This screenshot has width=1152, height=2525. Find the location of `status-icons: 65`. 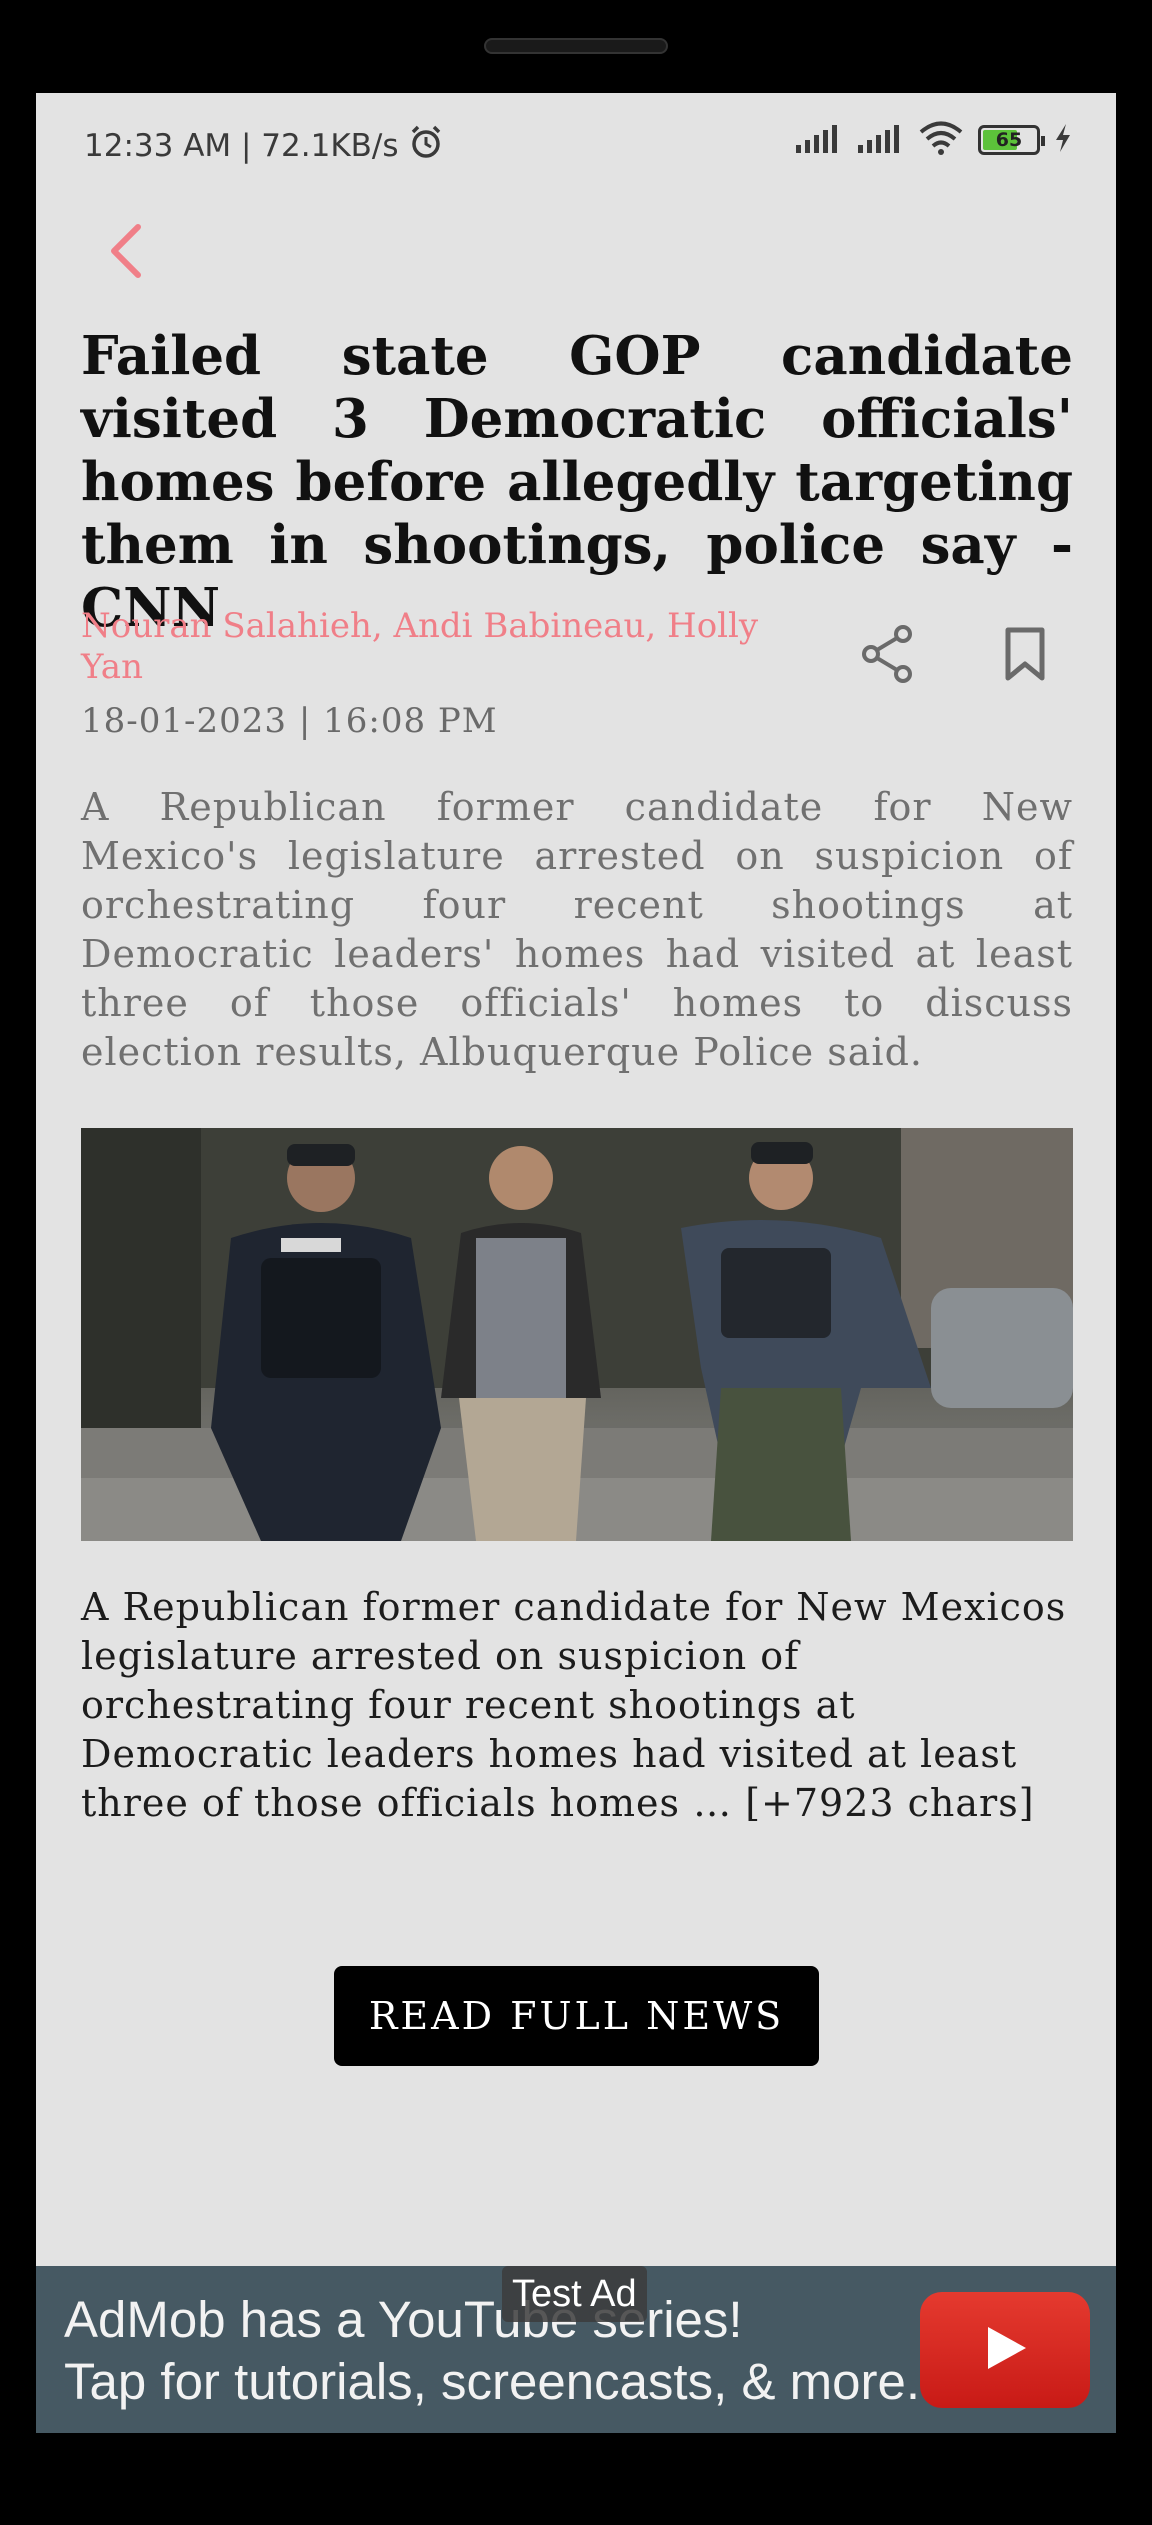

status-icons: 65 is located at coordinates (933, 140).